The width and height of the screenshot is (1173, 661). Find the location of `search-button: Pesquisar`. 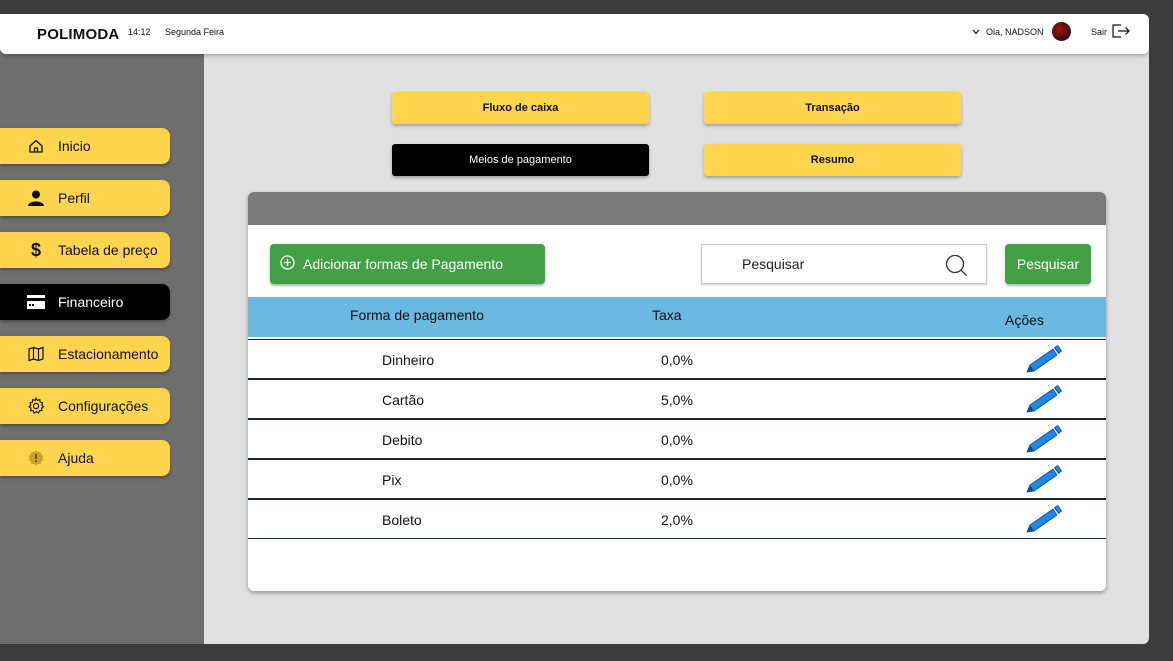

search-button: Pesquisar is located at coordinates (1048, 264).